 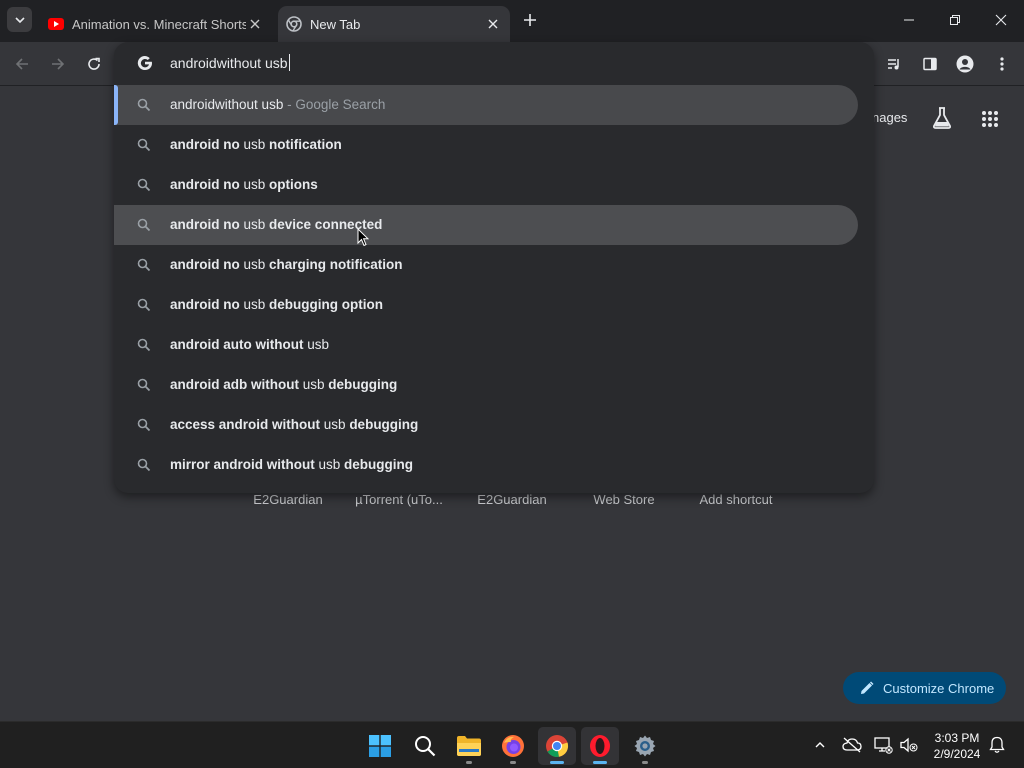 I want to click on tab-title: New Tab, so click(x=335, y=24).